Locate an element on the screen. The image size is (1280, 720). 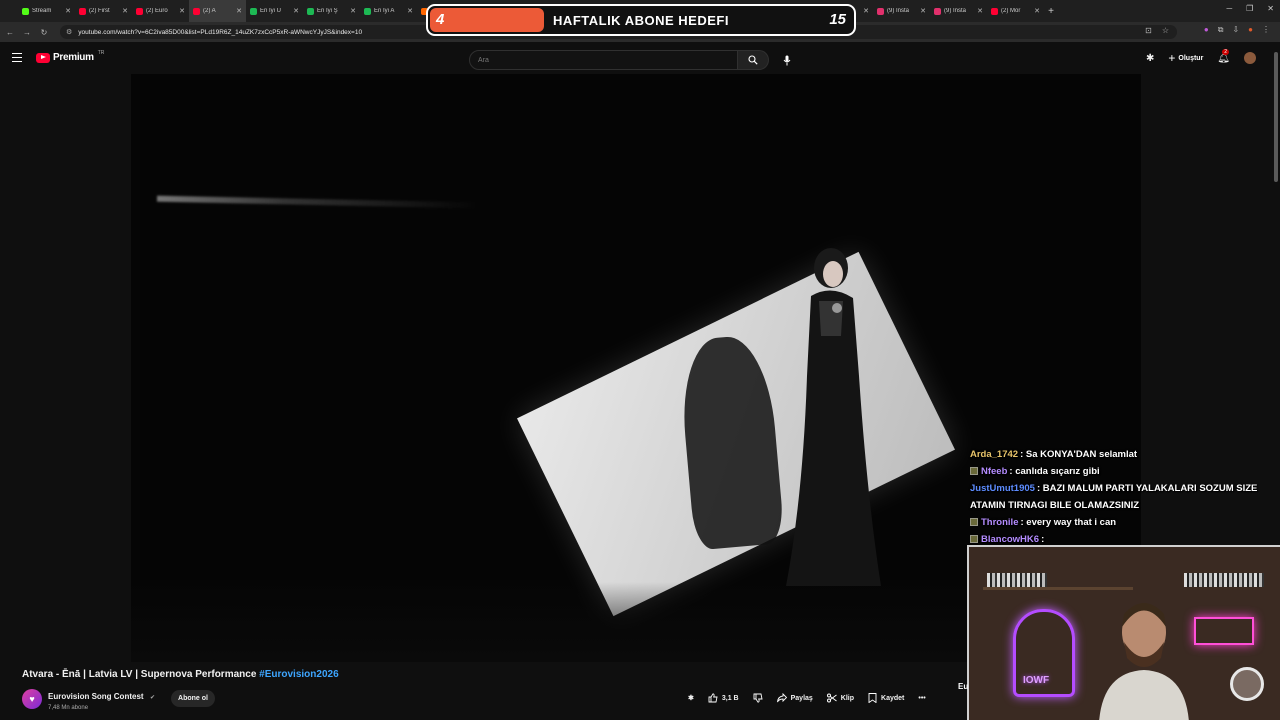
browser-tab: (2) Euro ✕ is located at coordinates (160, 11).